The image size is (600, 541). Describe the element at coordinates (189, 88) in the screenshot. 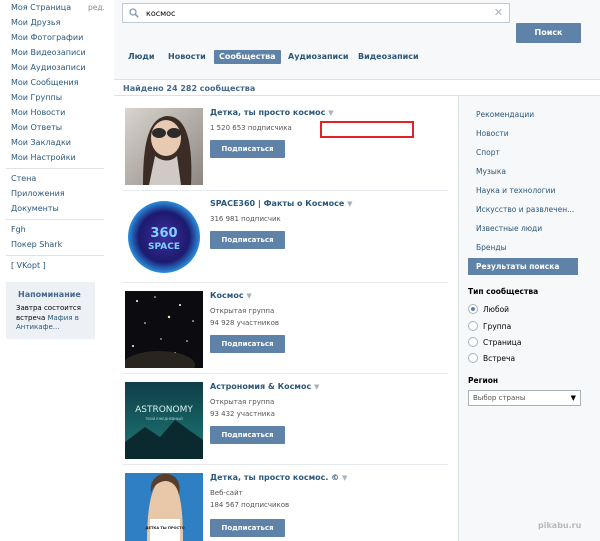

I see `results-count: Найдено 24 282 сообщества` at that location.